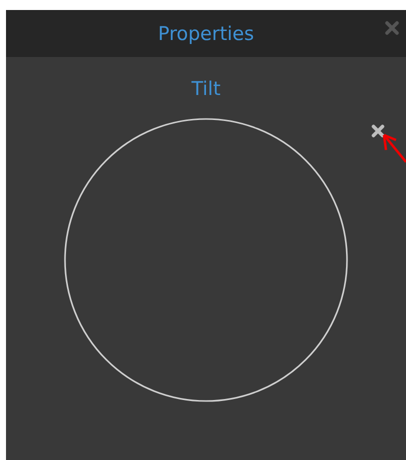 This screenshot has height=460, width=406. What do you see at coordinates (378, 131) in the screenshot?
I see `close-icon` at bounding box center [378, 131].